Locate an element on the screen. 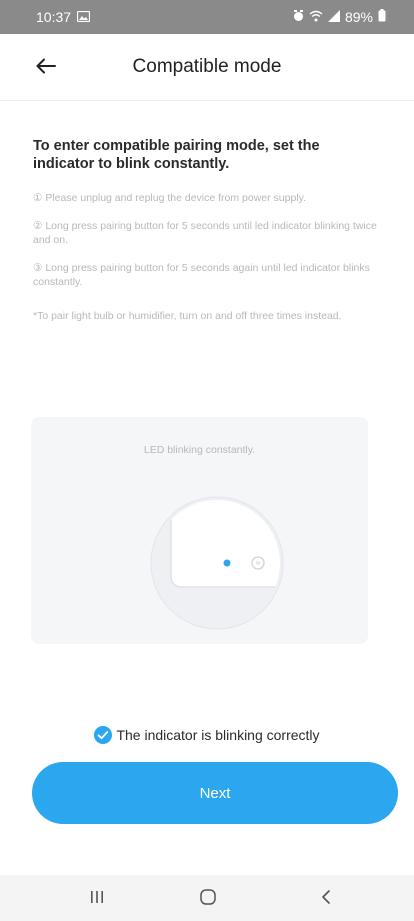 This screenshot has height=921, width=414. home-icon is located at coordinates (208, 899).